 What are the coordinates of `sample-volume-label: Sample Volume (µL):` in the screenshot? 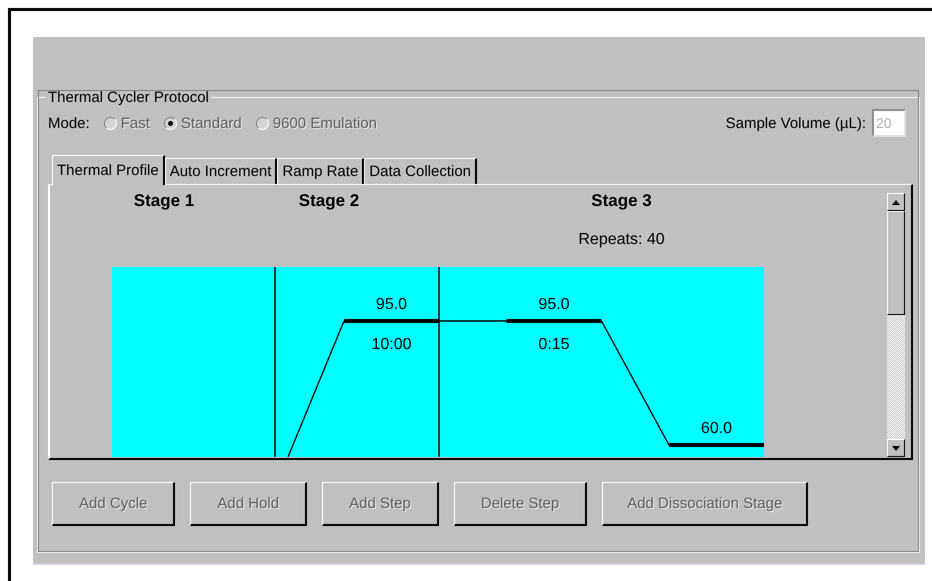 It's located at (796, 123).